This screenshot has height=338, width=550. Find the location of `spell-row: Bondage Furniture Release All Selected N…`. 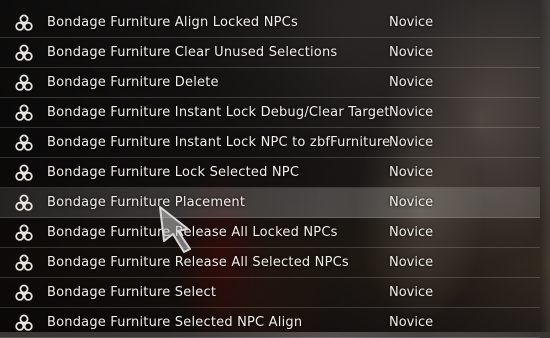

spell-row: Bondage Furniture Release All Selected N… is located at coordinates (270, 263).